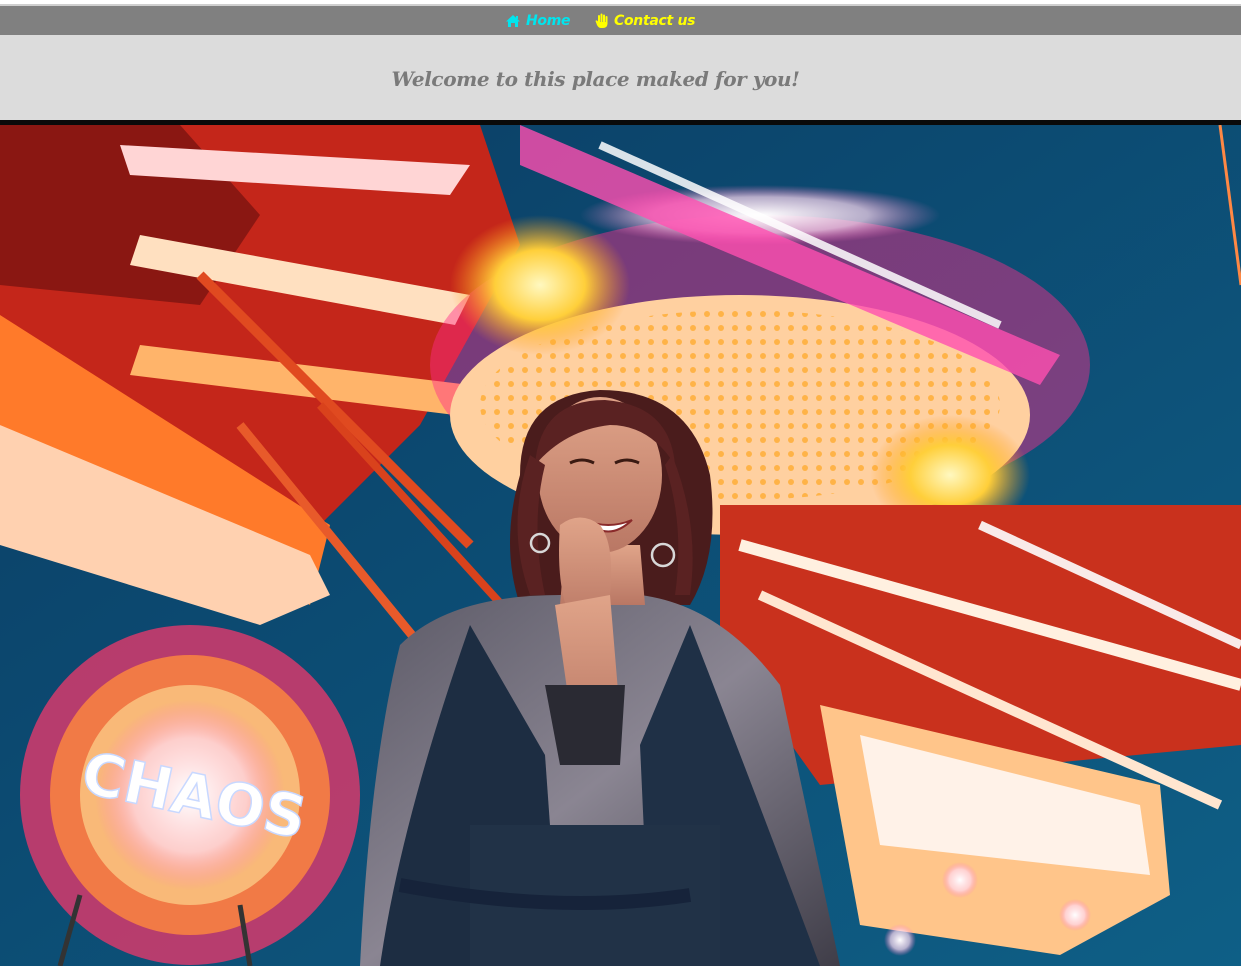 This screenshot has height=966, width=1241. Describe the element at coordinates (602, 21) in the screenshot. I see `hand-icon` at that location.